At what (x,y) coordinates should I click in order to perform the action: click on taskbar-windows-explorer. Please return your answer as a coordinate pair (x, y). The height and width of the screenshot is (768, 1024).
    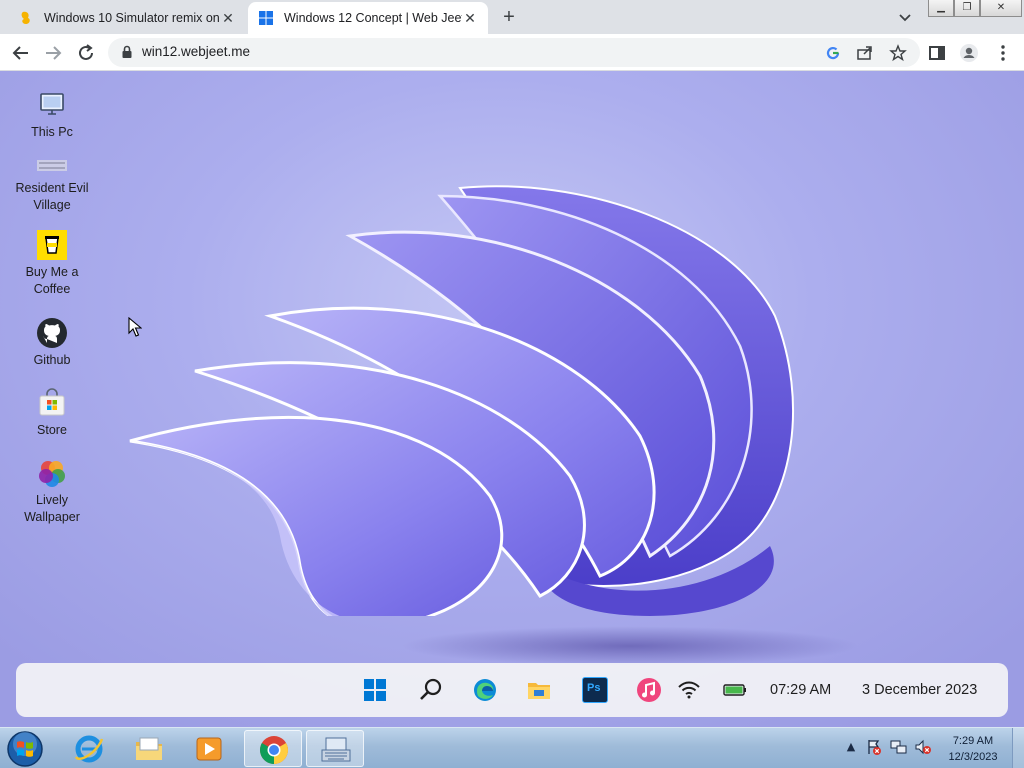
    Looking at the image, I should click on (149, 748).